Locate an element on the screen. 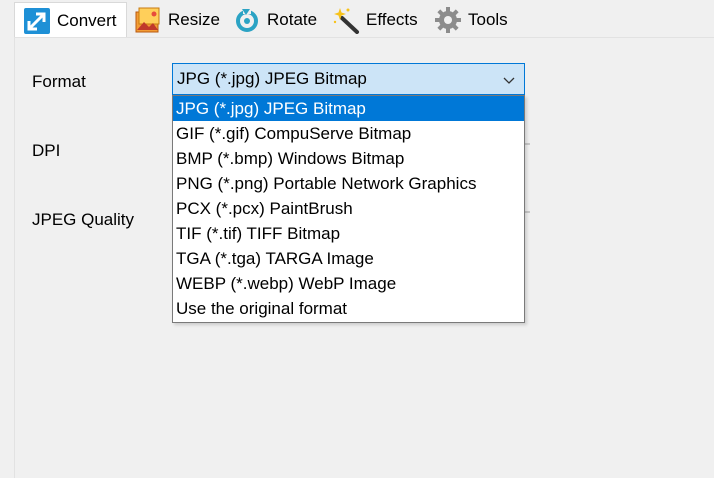 The height and width of the screenshot is (478, 714). jpeg-quality-label: JPEG Quality is located at coordinates (83, 219).